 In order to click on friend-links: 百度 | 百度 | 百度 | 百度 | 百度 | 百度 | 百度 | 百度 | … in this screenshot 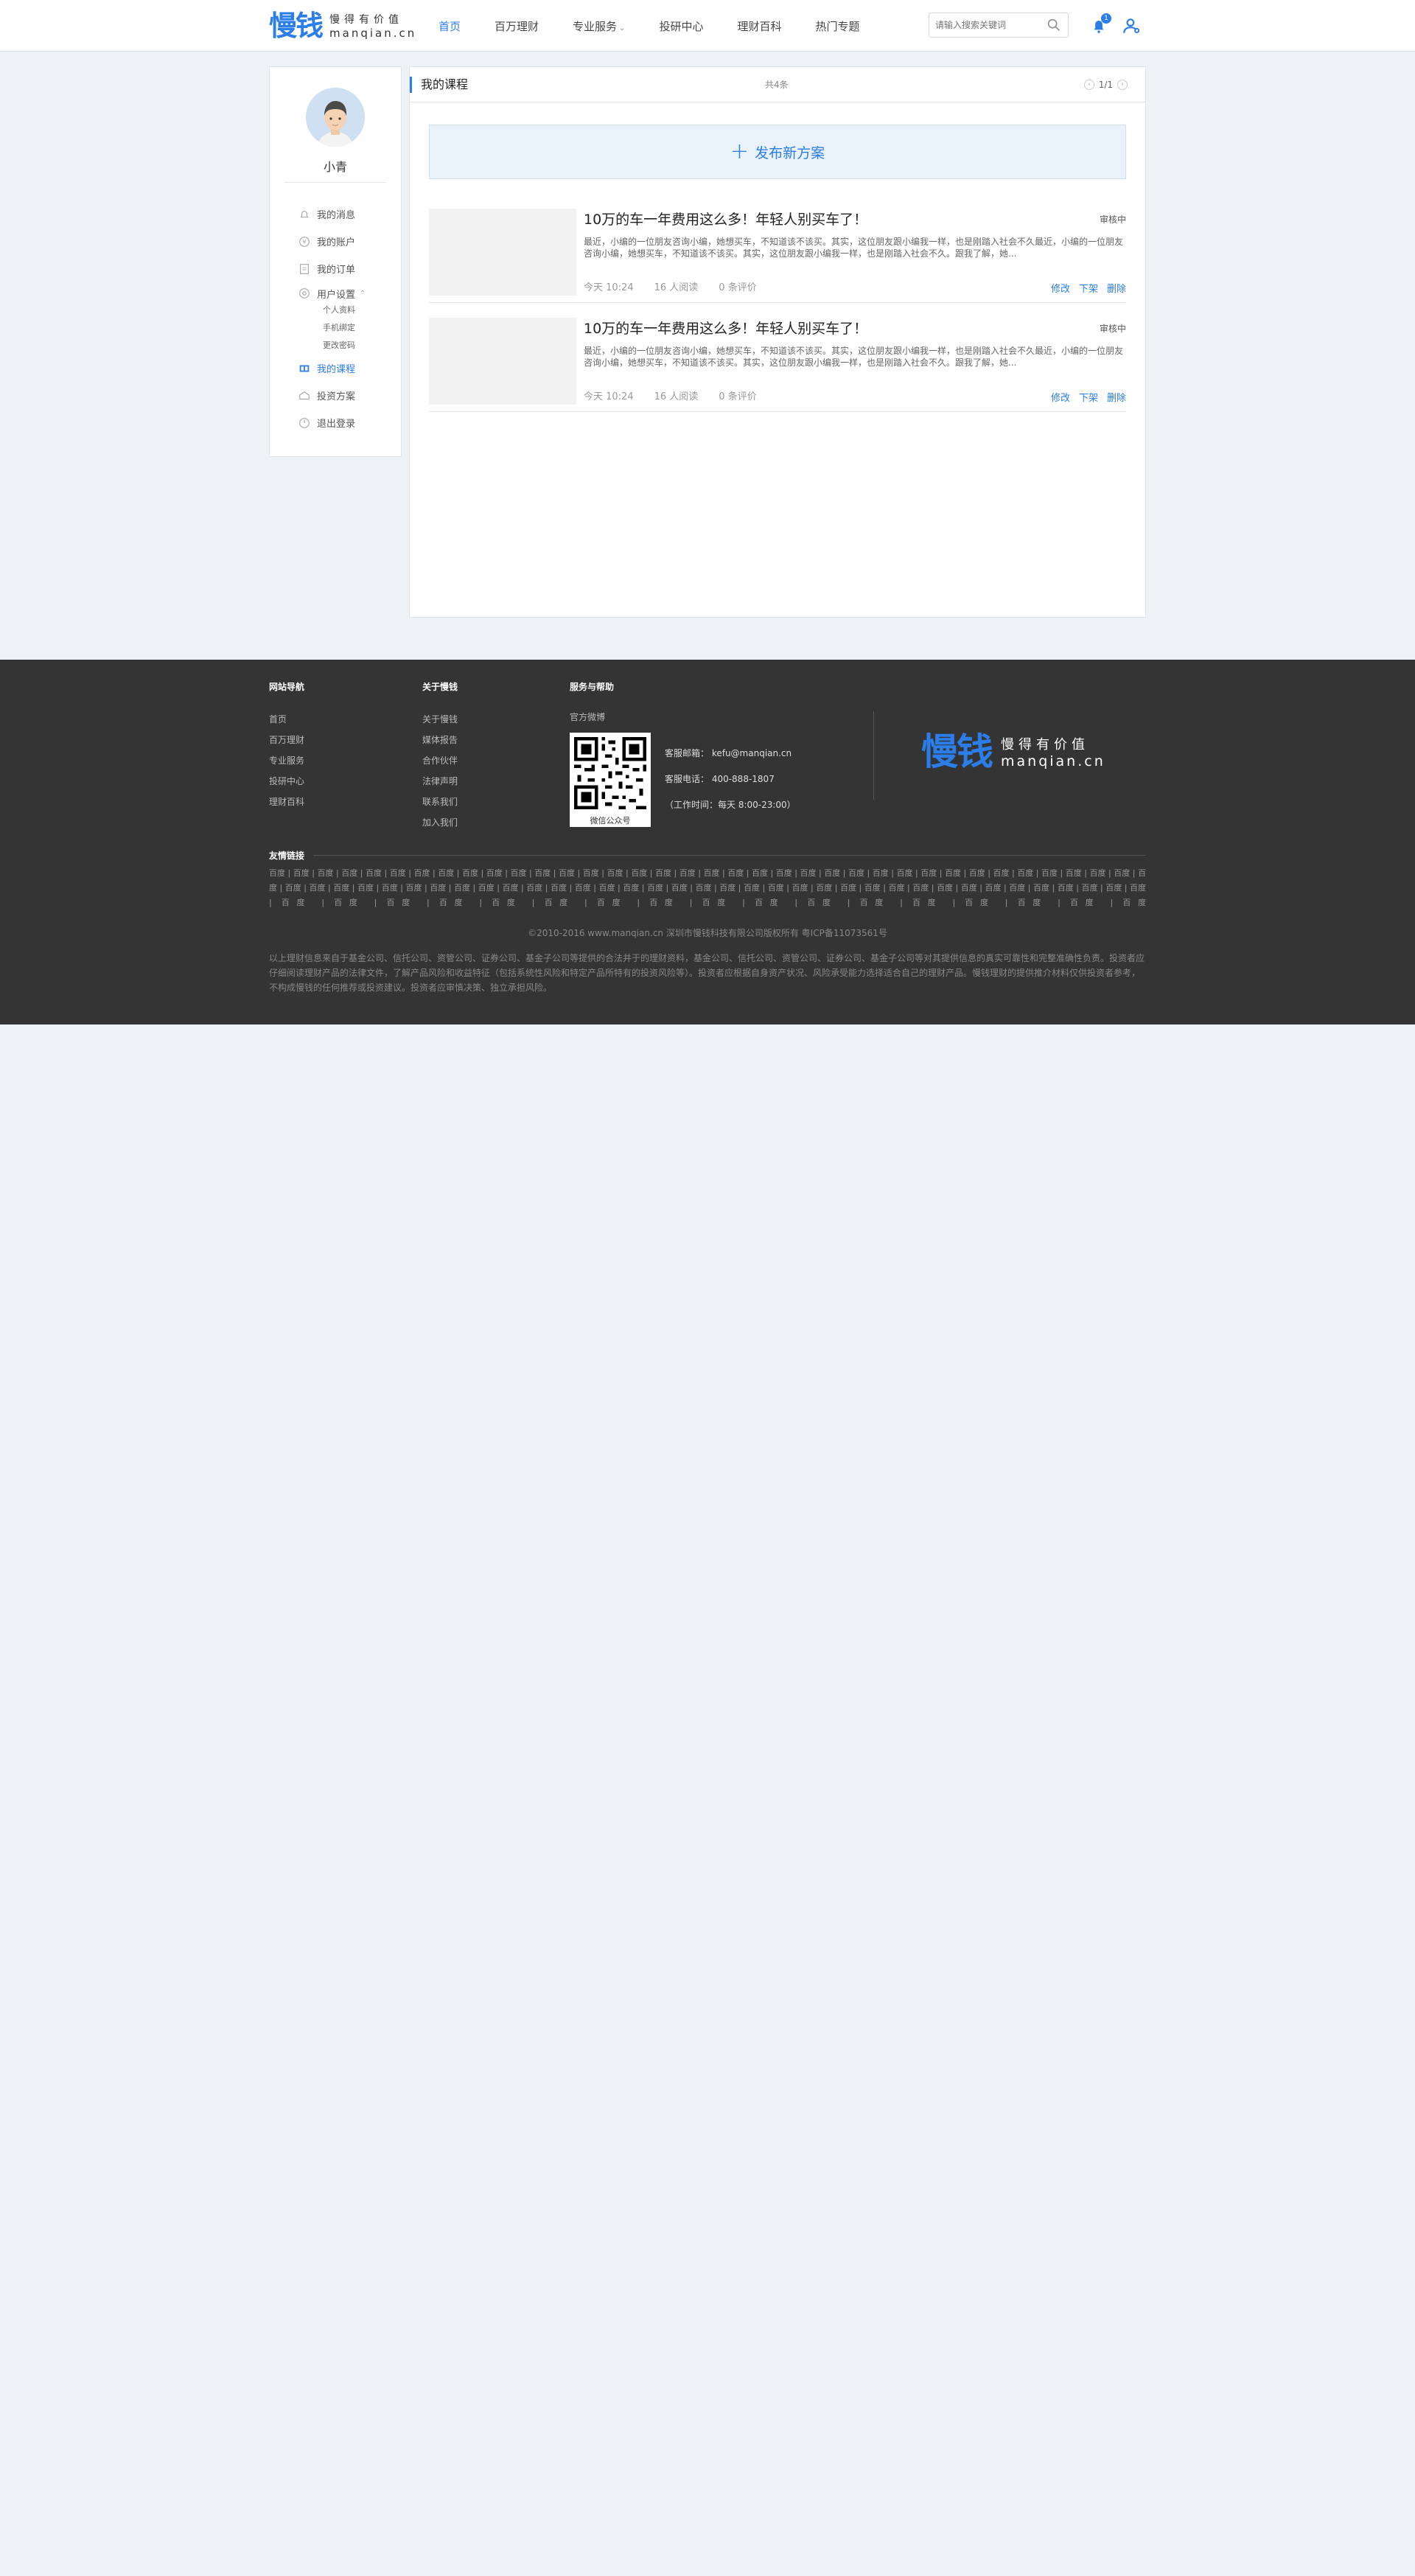, I will do `click(707, 888)`.